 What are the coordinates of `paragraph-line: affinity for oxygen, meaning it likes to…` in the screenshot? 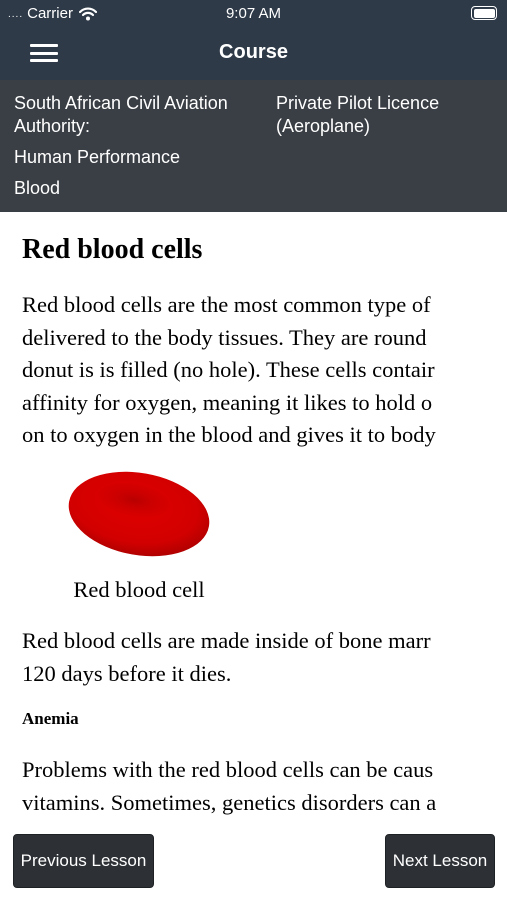 It's located at (227, 402).